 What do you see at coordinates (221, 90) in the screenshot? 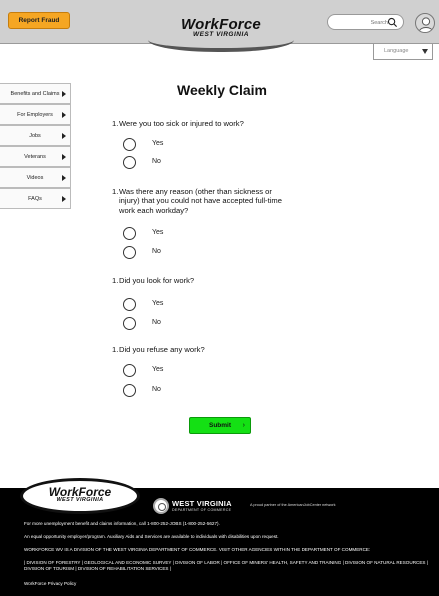
I see `page-title: Weekly Claim` at bounding box center [221, 90].